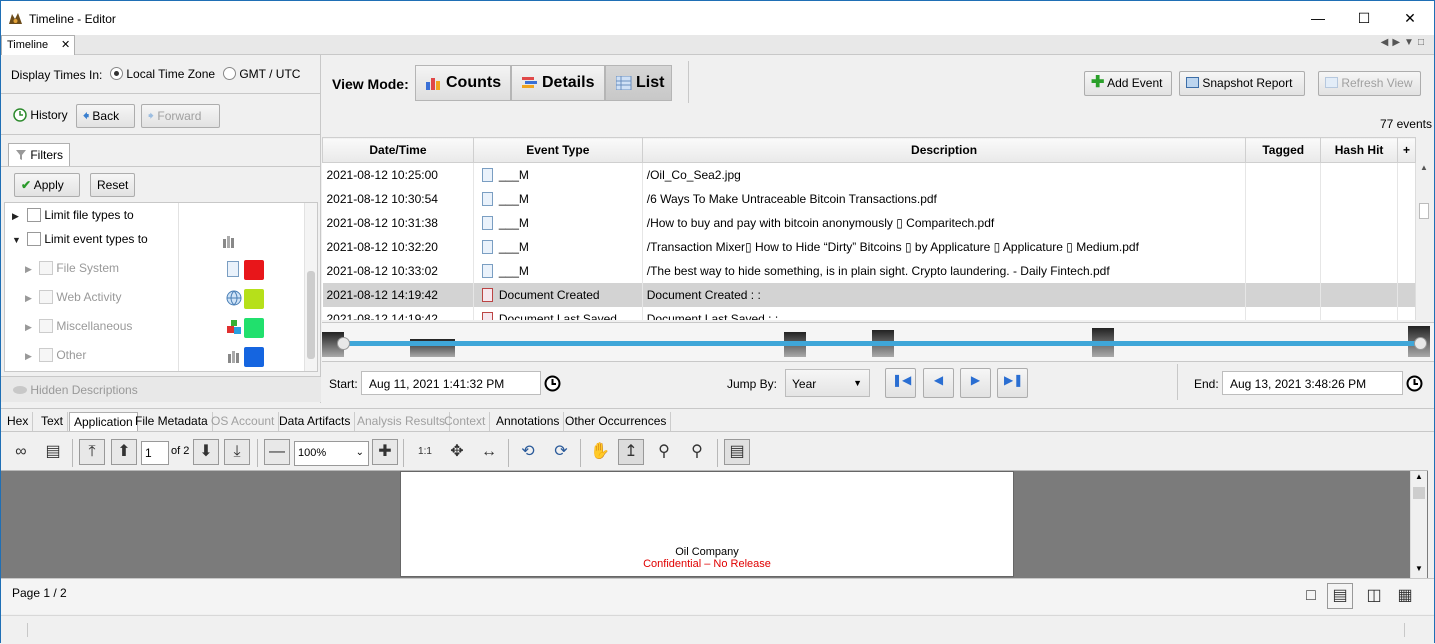 Image resolution: width=1435 pixels, height=644 pixels. Describe the element at coordinates (155, 453) in the screenshot. I see `page-number-input: 1` at that location.